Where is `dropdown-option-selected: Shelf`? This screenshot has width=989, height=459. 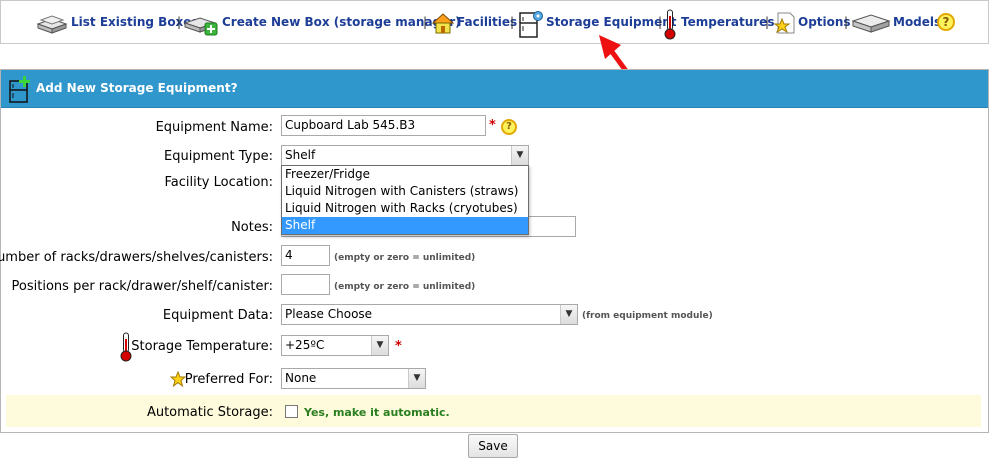 dropdown-option-selected: Shelf is located at coordinates (405, 225).